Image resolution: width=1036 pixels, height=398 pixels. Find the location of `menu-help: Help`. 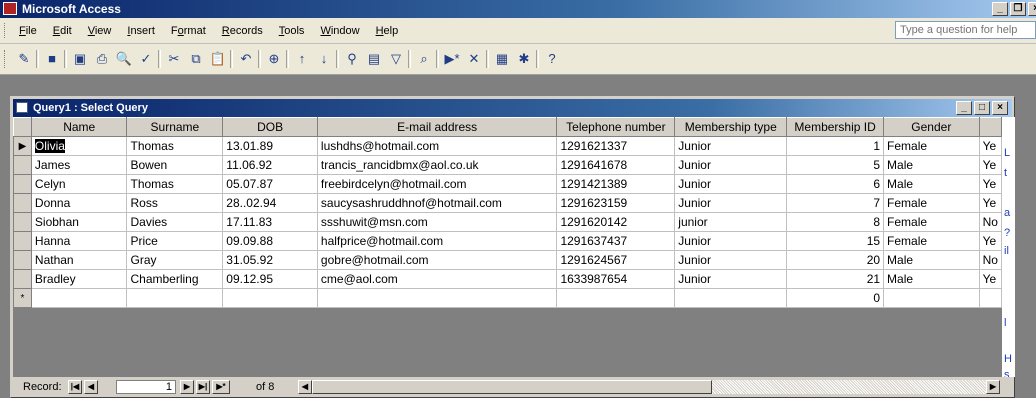

menu-help: Help is located at coordinates (387, 31).